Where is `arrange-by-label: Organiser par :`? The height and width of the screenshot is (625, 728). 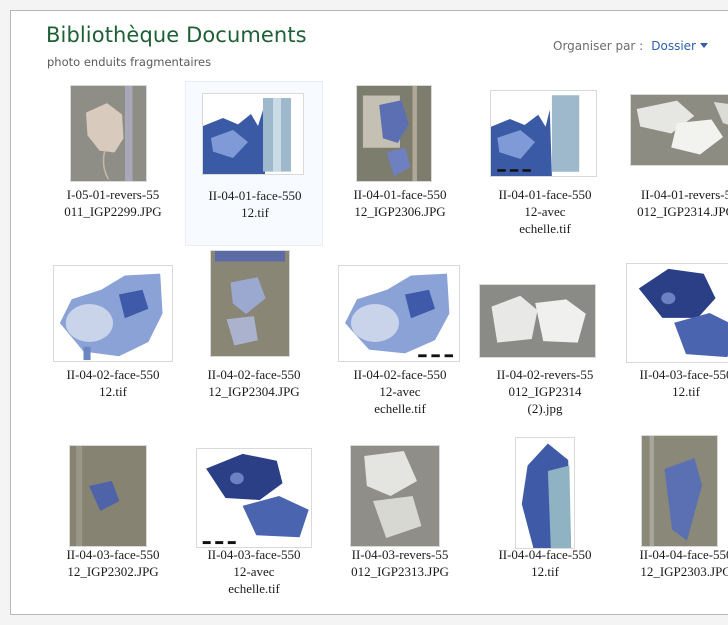 arrange-by-label: Organiser par : is located at coordinates (598, 46).